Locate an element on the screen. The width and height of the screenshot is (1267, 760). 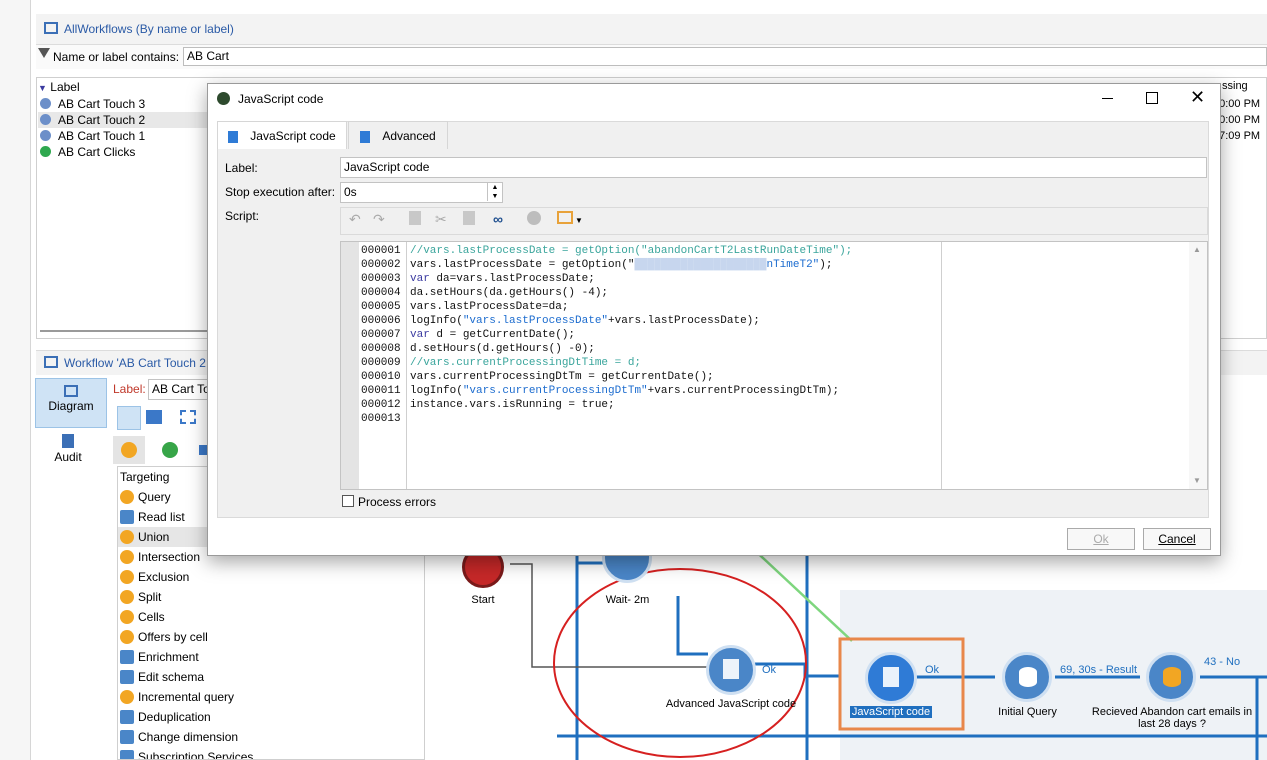
read-list-icon is located at coordinates (127, 517).